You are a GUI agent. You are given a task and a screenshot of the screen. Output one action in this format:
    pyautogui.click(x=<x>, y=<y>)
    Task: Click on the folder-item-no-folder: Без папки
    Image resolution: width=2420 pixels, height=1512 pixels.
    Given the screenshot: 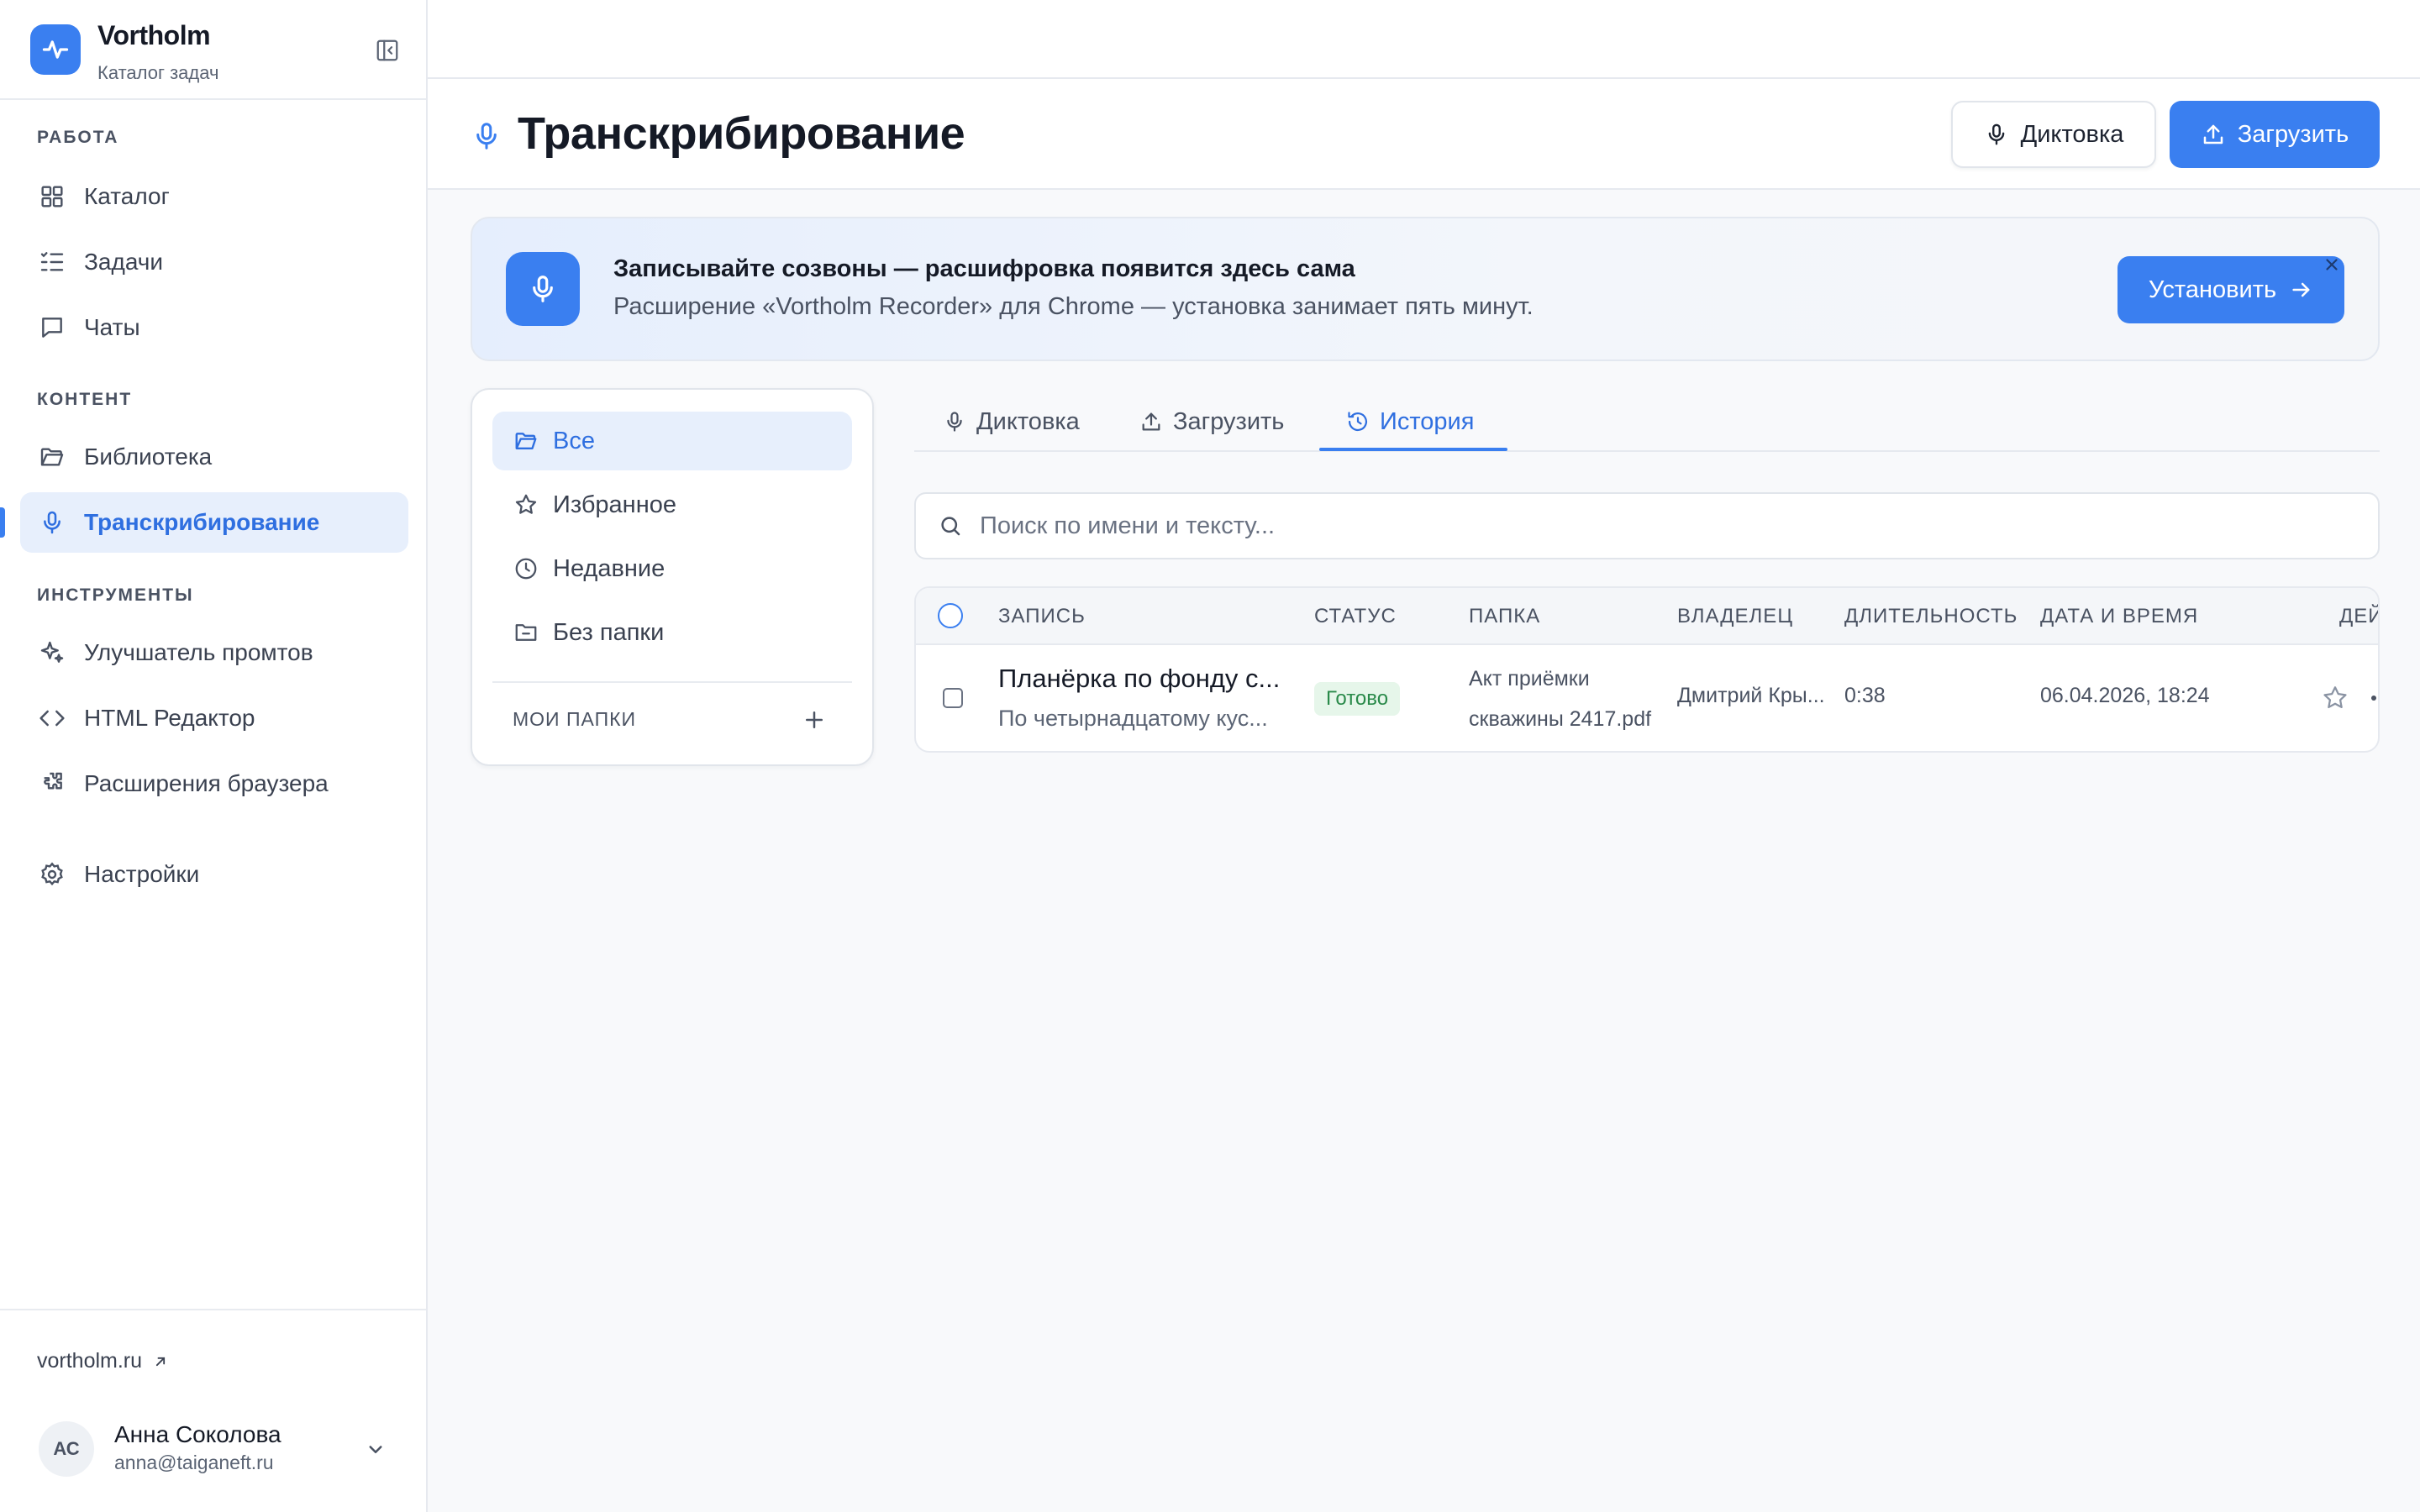 What is the action you would take?
    pyautogui.click(x=672, y=632)
    